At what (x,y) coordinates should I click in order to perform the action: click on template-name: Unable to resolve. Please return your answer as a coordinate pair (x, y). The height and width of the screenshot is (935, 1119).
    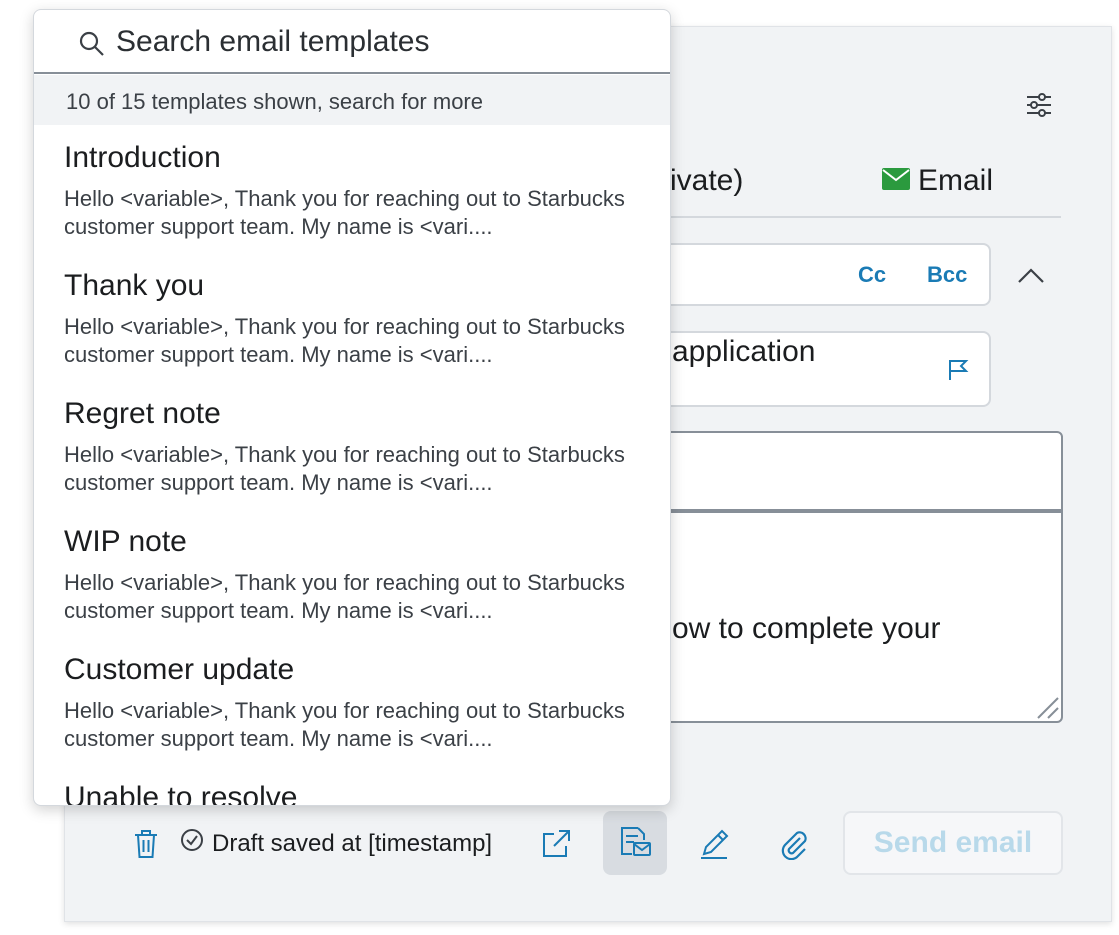
    Looking at the image, I should click on (181, 793).